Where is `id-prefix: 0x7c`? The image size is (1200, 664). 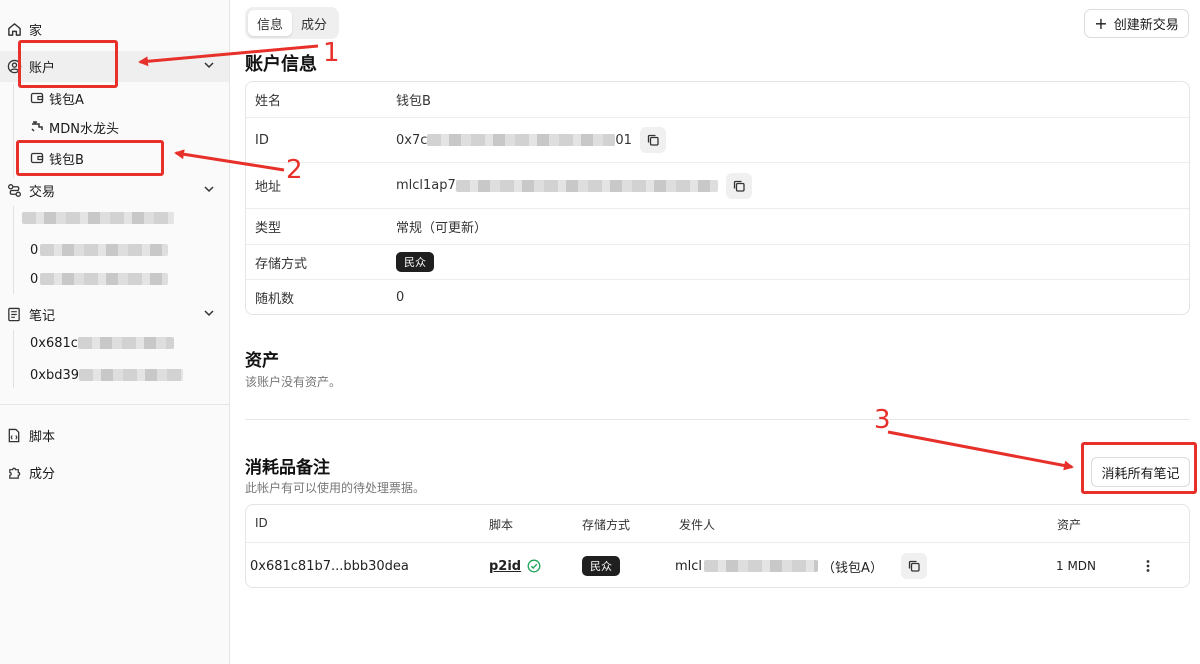 id-prefix: 0x7c is located at coordinates (412, 140).